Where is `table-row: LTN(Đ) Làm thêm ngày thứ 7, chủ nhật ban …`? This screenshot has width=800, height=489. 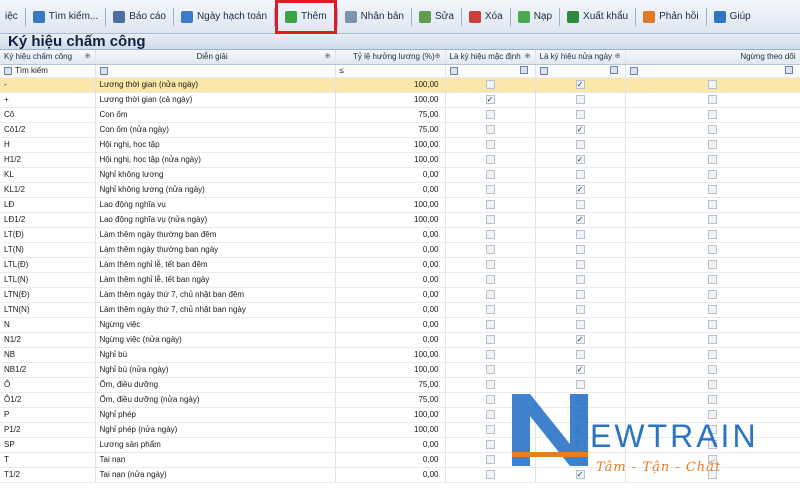
table-row: LTN(Đ) Làm thêm ngày thứ 7, chủ nhật ban … is located at coordinates (400, 295).